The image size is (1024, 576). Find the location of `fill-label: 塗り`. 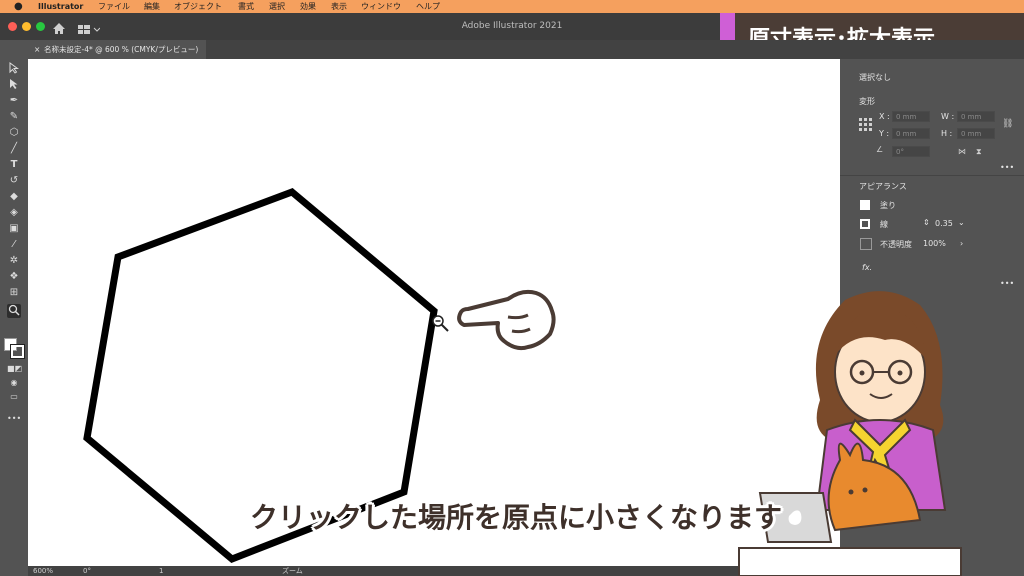

fill-label: 塗り is located at coordinates (888, 205).